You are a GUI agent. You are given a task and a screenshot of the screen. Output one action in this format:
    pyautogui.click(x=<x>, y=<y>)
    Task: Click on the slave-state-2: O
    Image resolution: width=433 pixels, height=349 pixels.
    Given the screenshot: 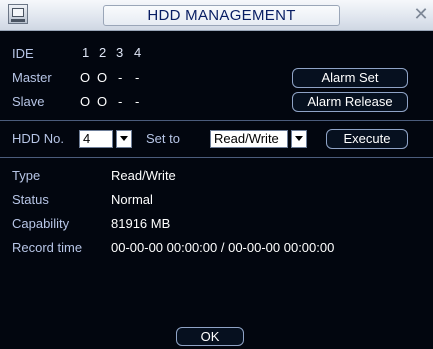 What is the action you would take?
    pyautogui.click(x=102, y=101)
    